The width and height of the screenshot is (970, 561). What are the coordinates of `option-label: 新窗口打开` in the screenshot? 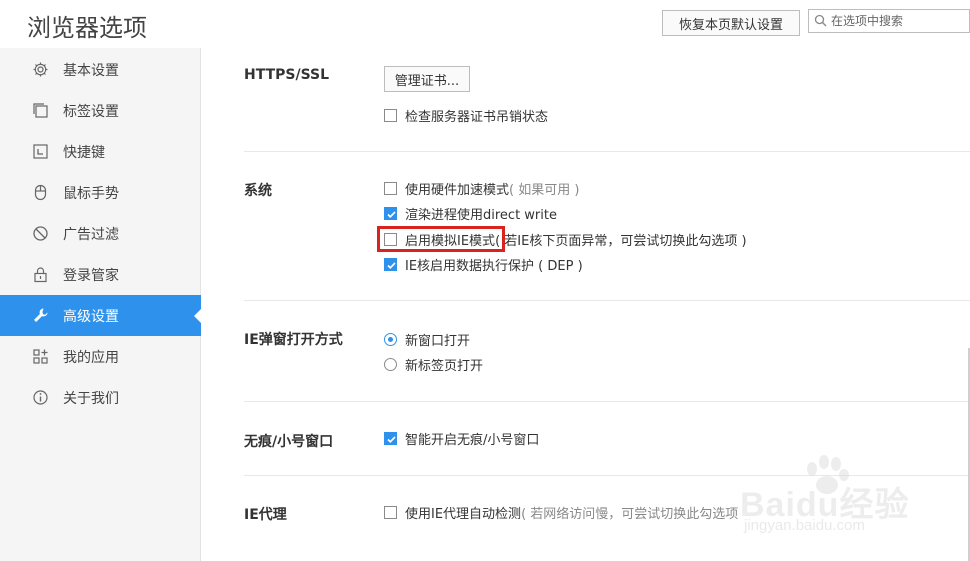 It's located at (438, 341).